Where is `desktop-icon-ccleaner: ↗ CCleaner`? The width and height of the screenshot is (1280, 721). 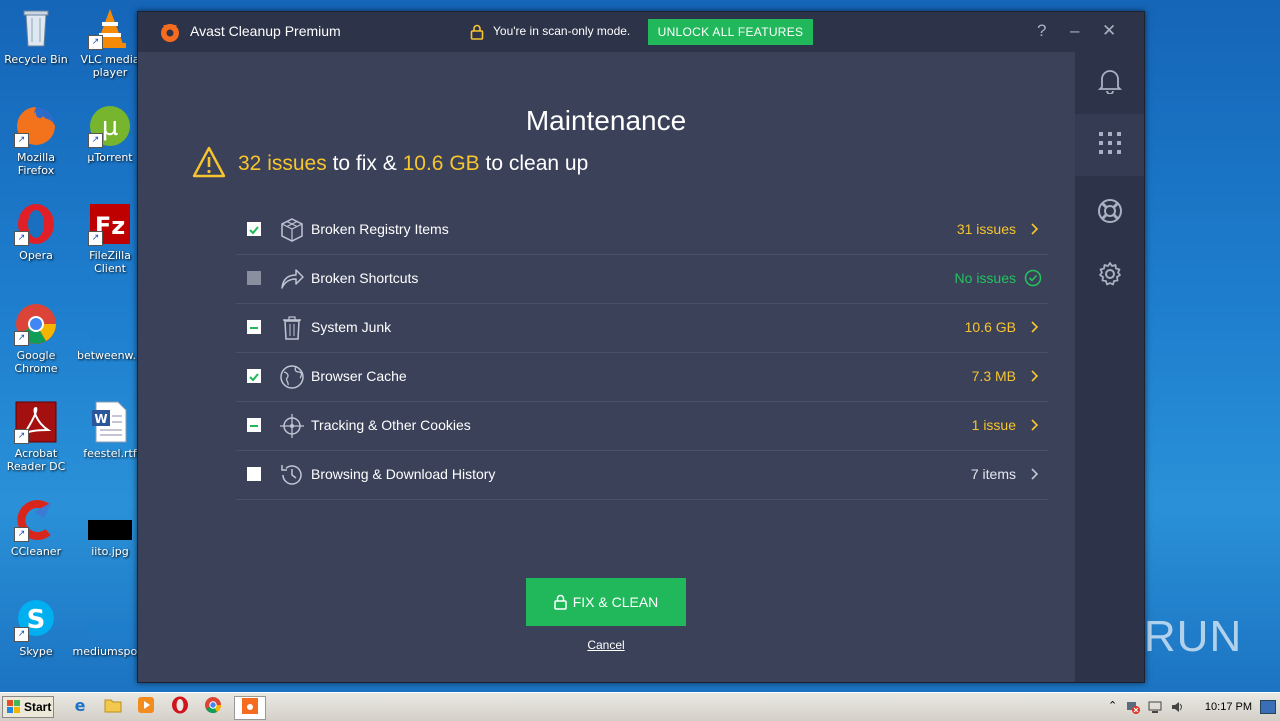
desktop-icon-ccleaner: ↗ CCleaner is located at coordinates (37, 528).